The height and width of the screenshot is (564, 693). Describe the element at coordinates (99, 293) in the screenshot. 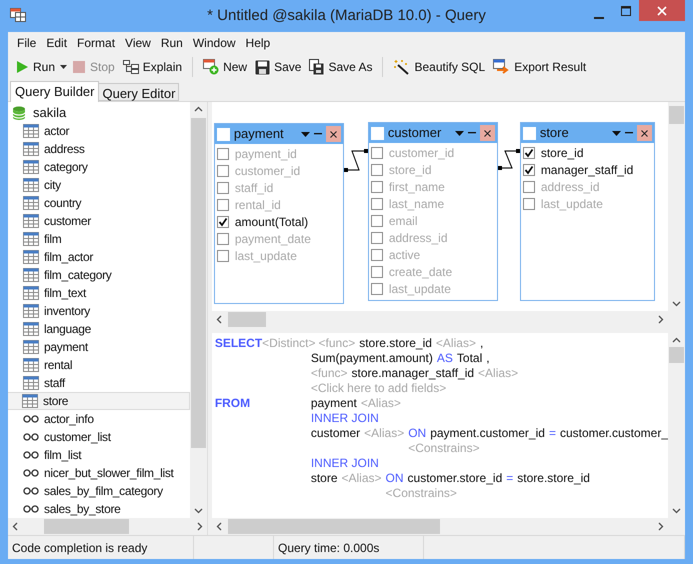

I see `tree-item: film_text` at that location.